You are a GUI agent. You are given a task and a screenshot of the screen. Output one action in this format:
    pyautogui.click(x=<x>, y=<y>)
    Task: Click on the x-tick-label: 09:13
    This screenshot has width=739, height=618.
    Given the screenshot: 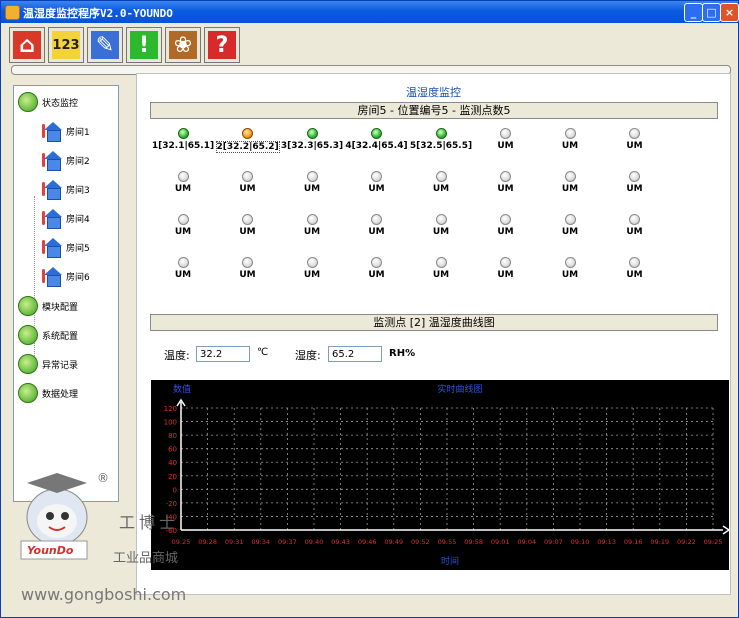 What is the action you would take?
    pyautogui.click(x=606, y=542)
    